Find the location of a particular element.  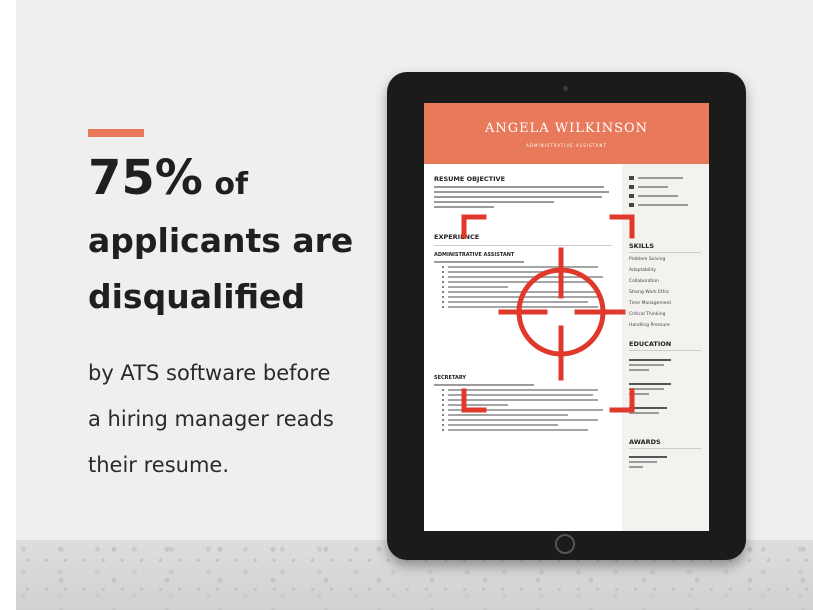

headline-line1: 75% of is located at coordinates (238, 181).